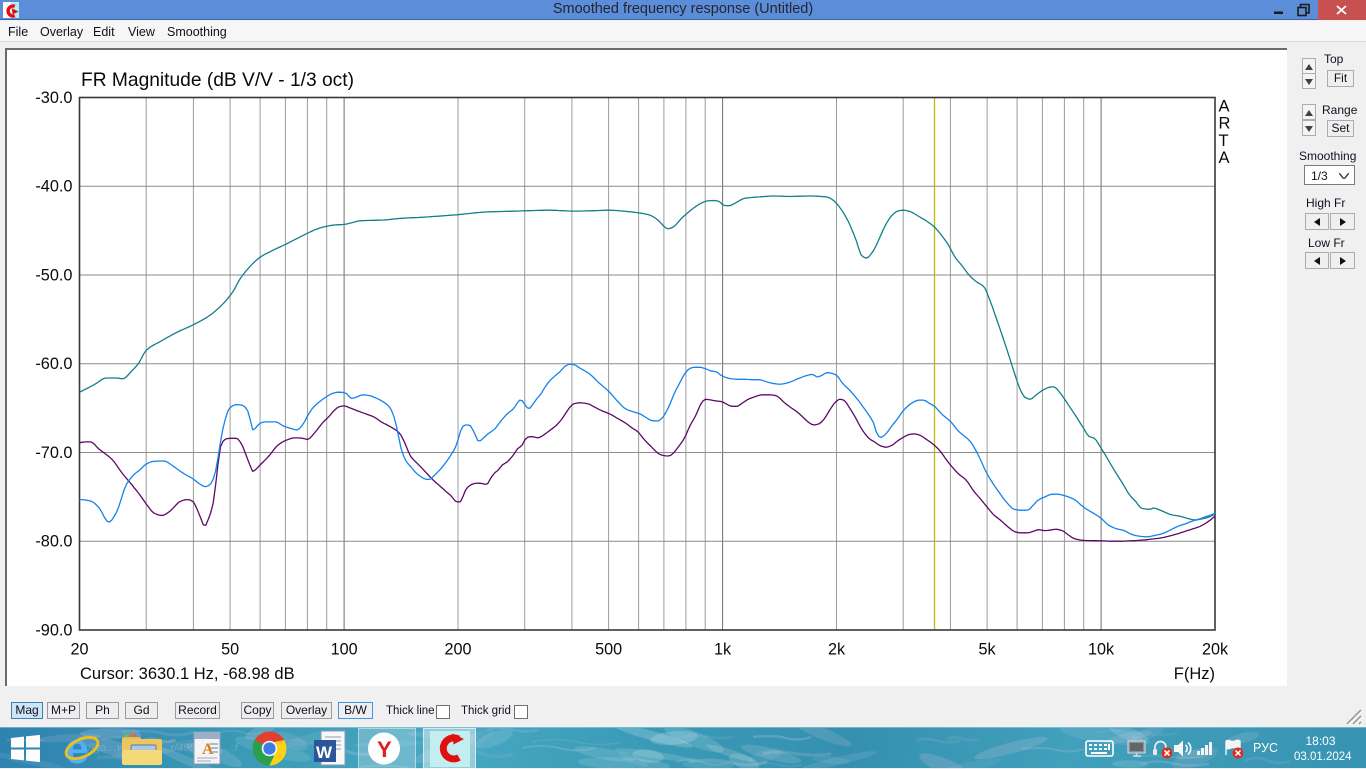 This screenshot has width=1366, height=769. I want to click on svg-text: -60.0, so click(53, 364).